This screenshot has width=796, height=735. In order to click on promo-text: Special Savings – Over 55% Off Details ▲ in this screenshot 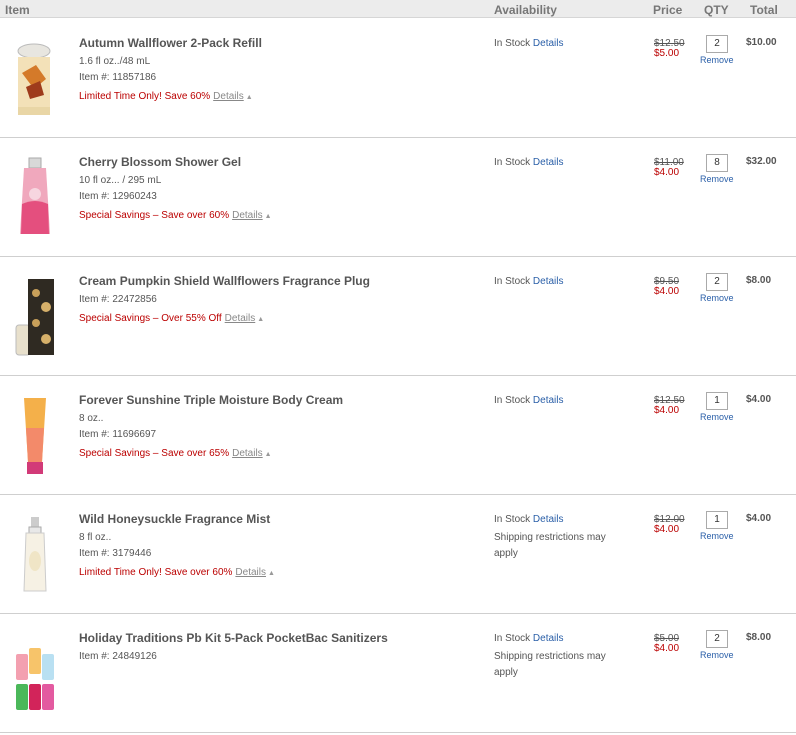, I will do `click(171, 318)`.